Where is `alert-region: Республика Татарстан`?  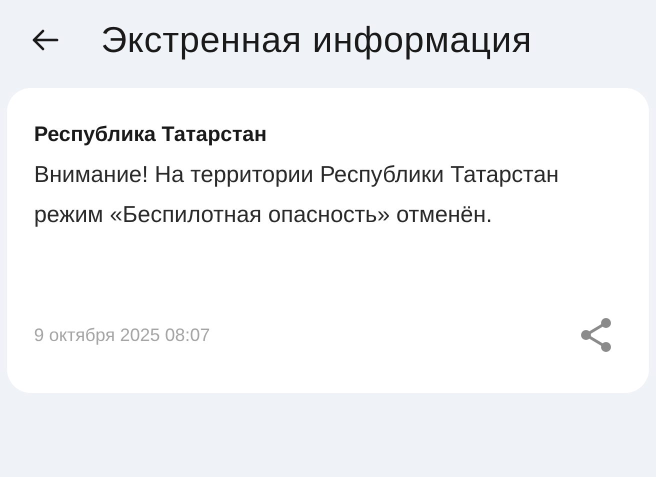 alert-region: Республика Татарстан is located at coordinates (151, 135).